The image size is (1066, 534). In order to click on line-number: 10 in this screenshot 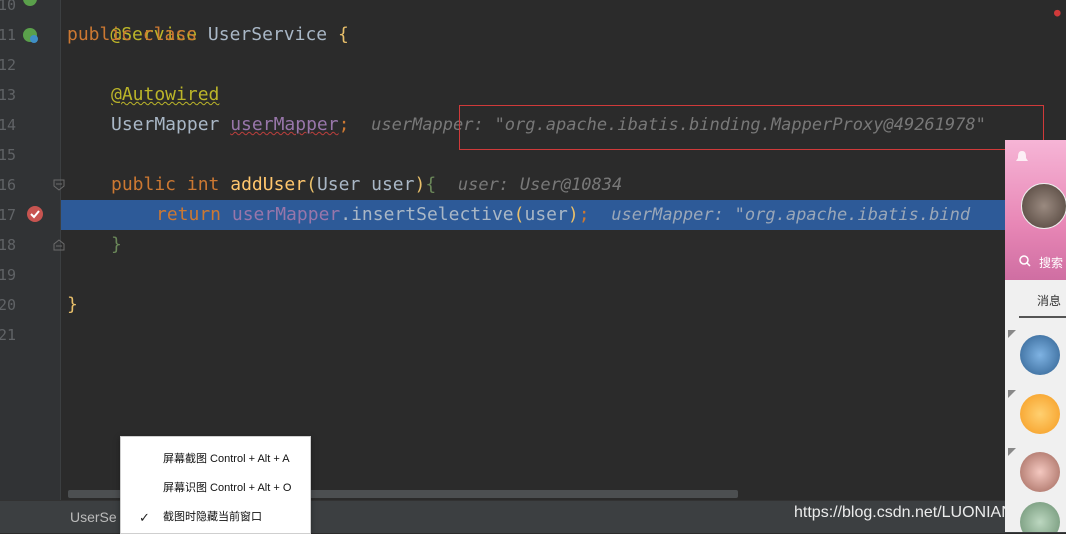, I will do `click(8, 7)`.